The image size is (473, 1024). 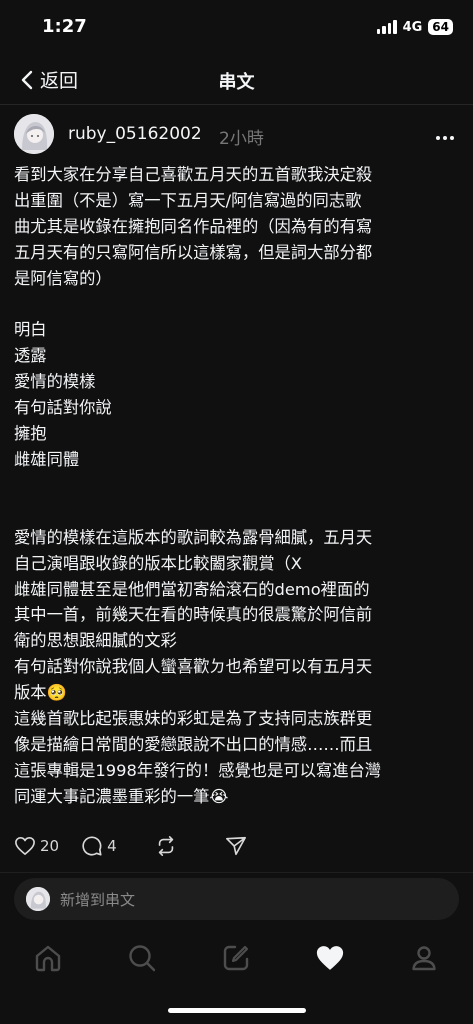 I want to click on tab-home, so click(x=48, y=958).